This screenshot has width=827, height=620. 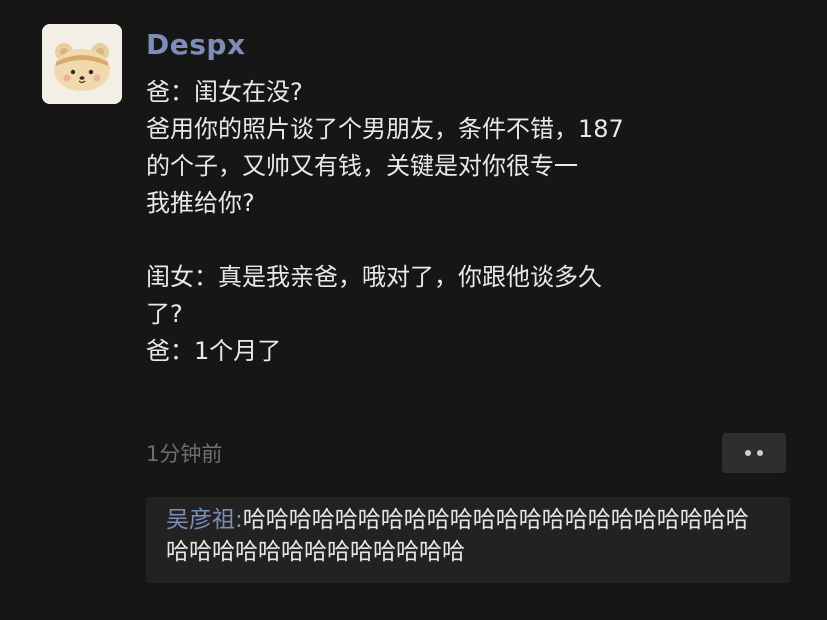 What do you see at coordinates (224, 92) in the screenshot?
I see `message-line: 爸：闺女在没?` at bounding box center [224, 92].